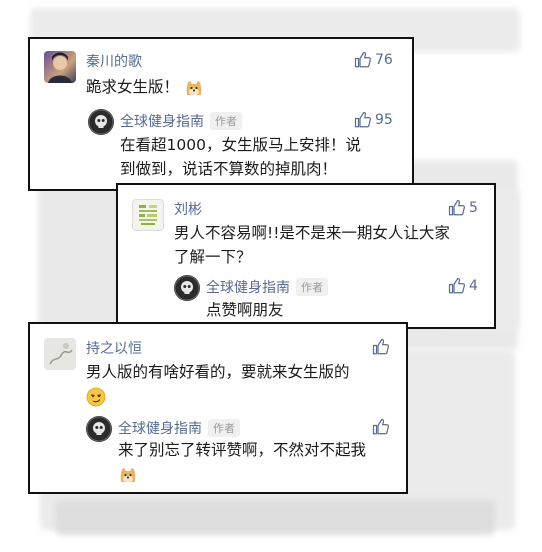 This screenshot has height=552, width=542. What do you see at coordinates (275, 517) in the screenshot?
I see `background-blur` at bounding box center [275, 517].